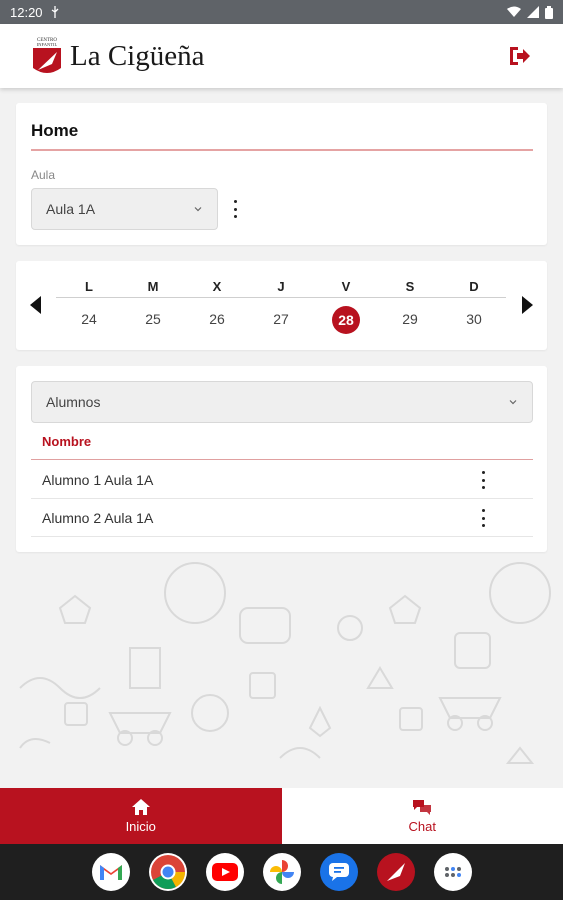 The image size is (563, 900). What do you see at coordinates (281, 319) in the screenshot?
I see `day-number: 27` at bounding box center [281, 319].